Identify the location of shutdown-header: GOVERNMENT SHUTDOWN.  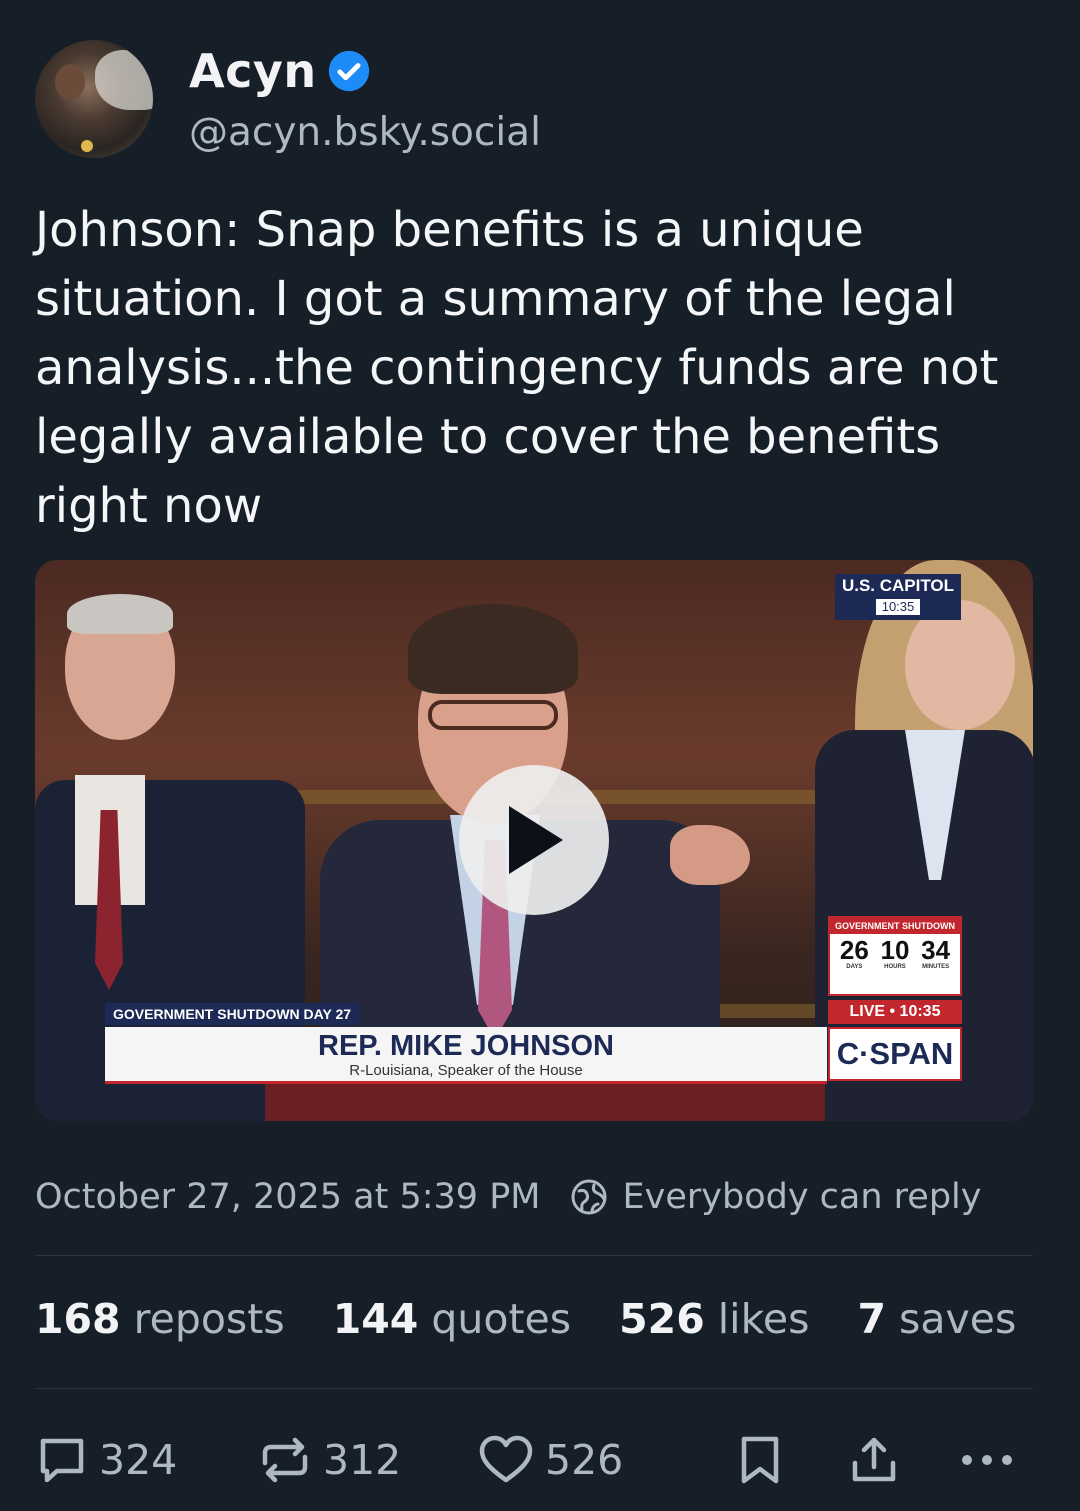
(895, 926).